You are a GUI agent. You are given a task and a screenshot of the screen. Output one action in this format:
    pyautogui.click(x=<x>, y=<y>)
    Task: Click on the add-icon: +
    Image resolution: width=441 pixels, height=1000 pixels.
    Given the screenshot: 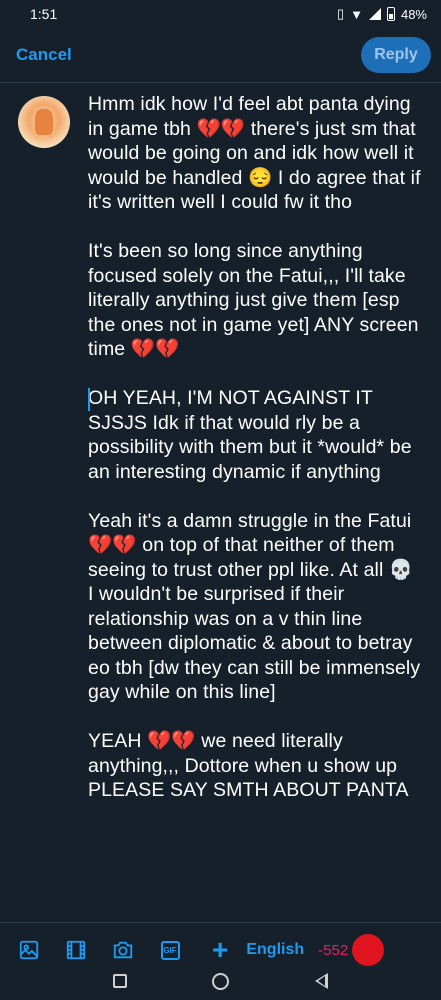 What is the action you would take?
    pyautogui.click(x=220, y=950)
    